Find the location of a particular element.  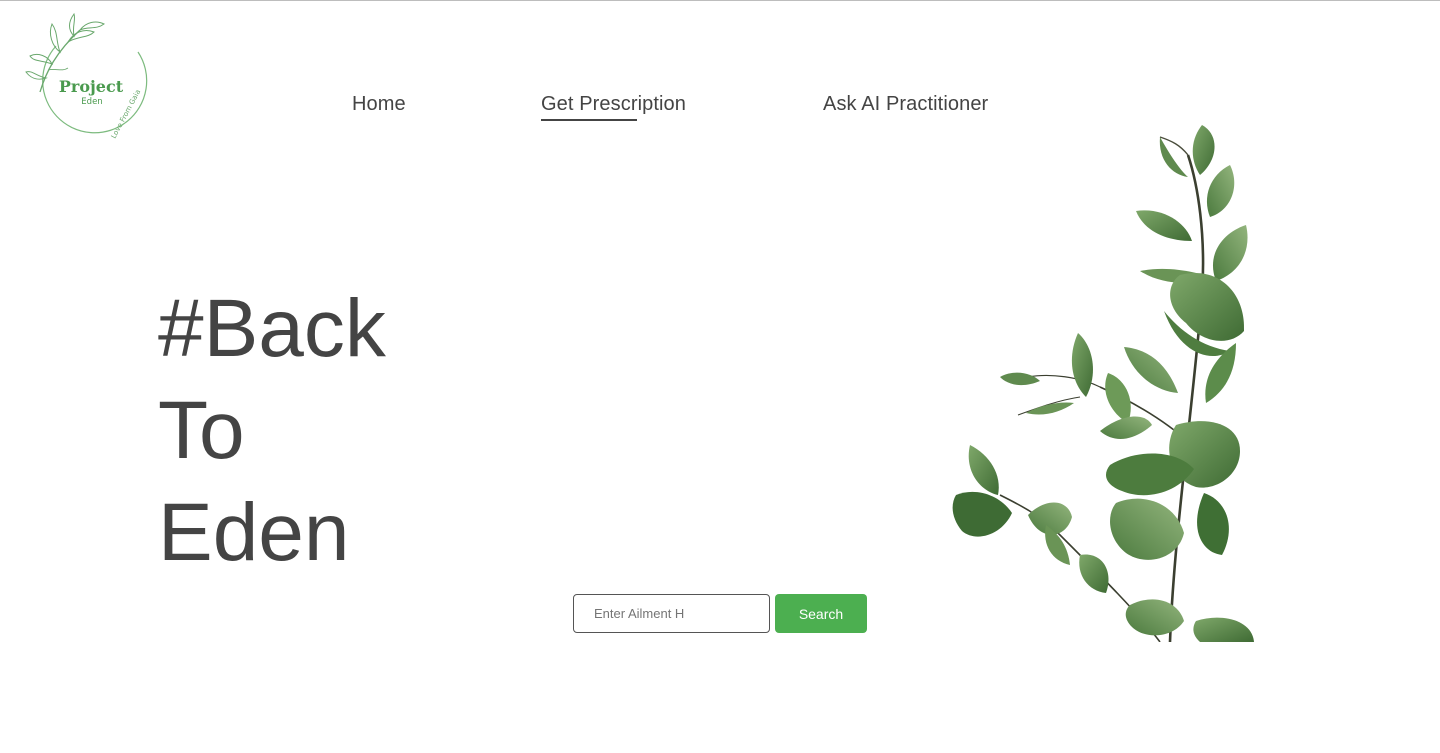

hero-heading: #Back To Eden is located at coordinates (272, 431).